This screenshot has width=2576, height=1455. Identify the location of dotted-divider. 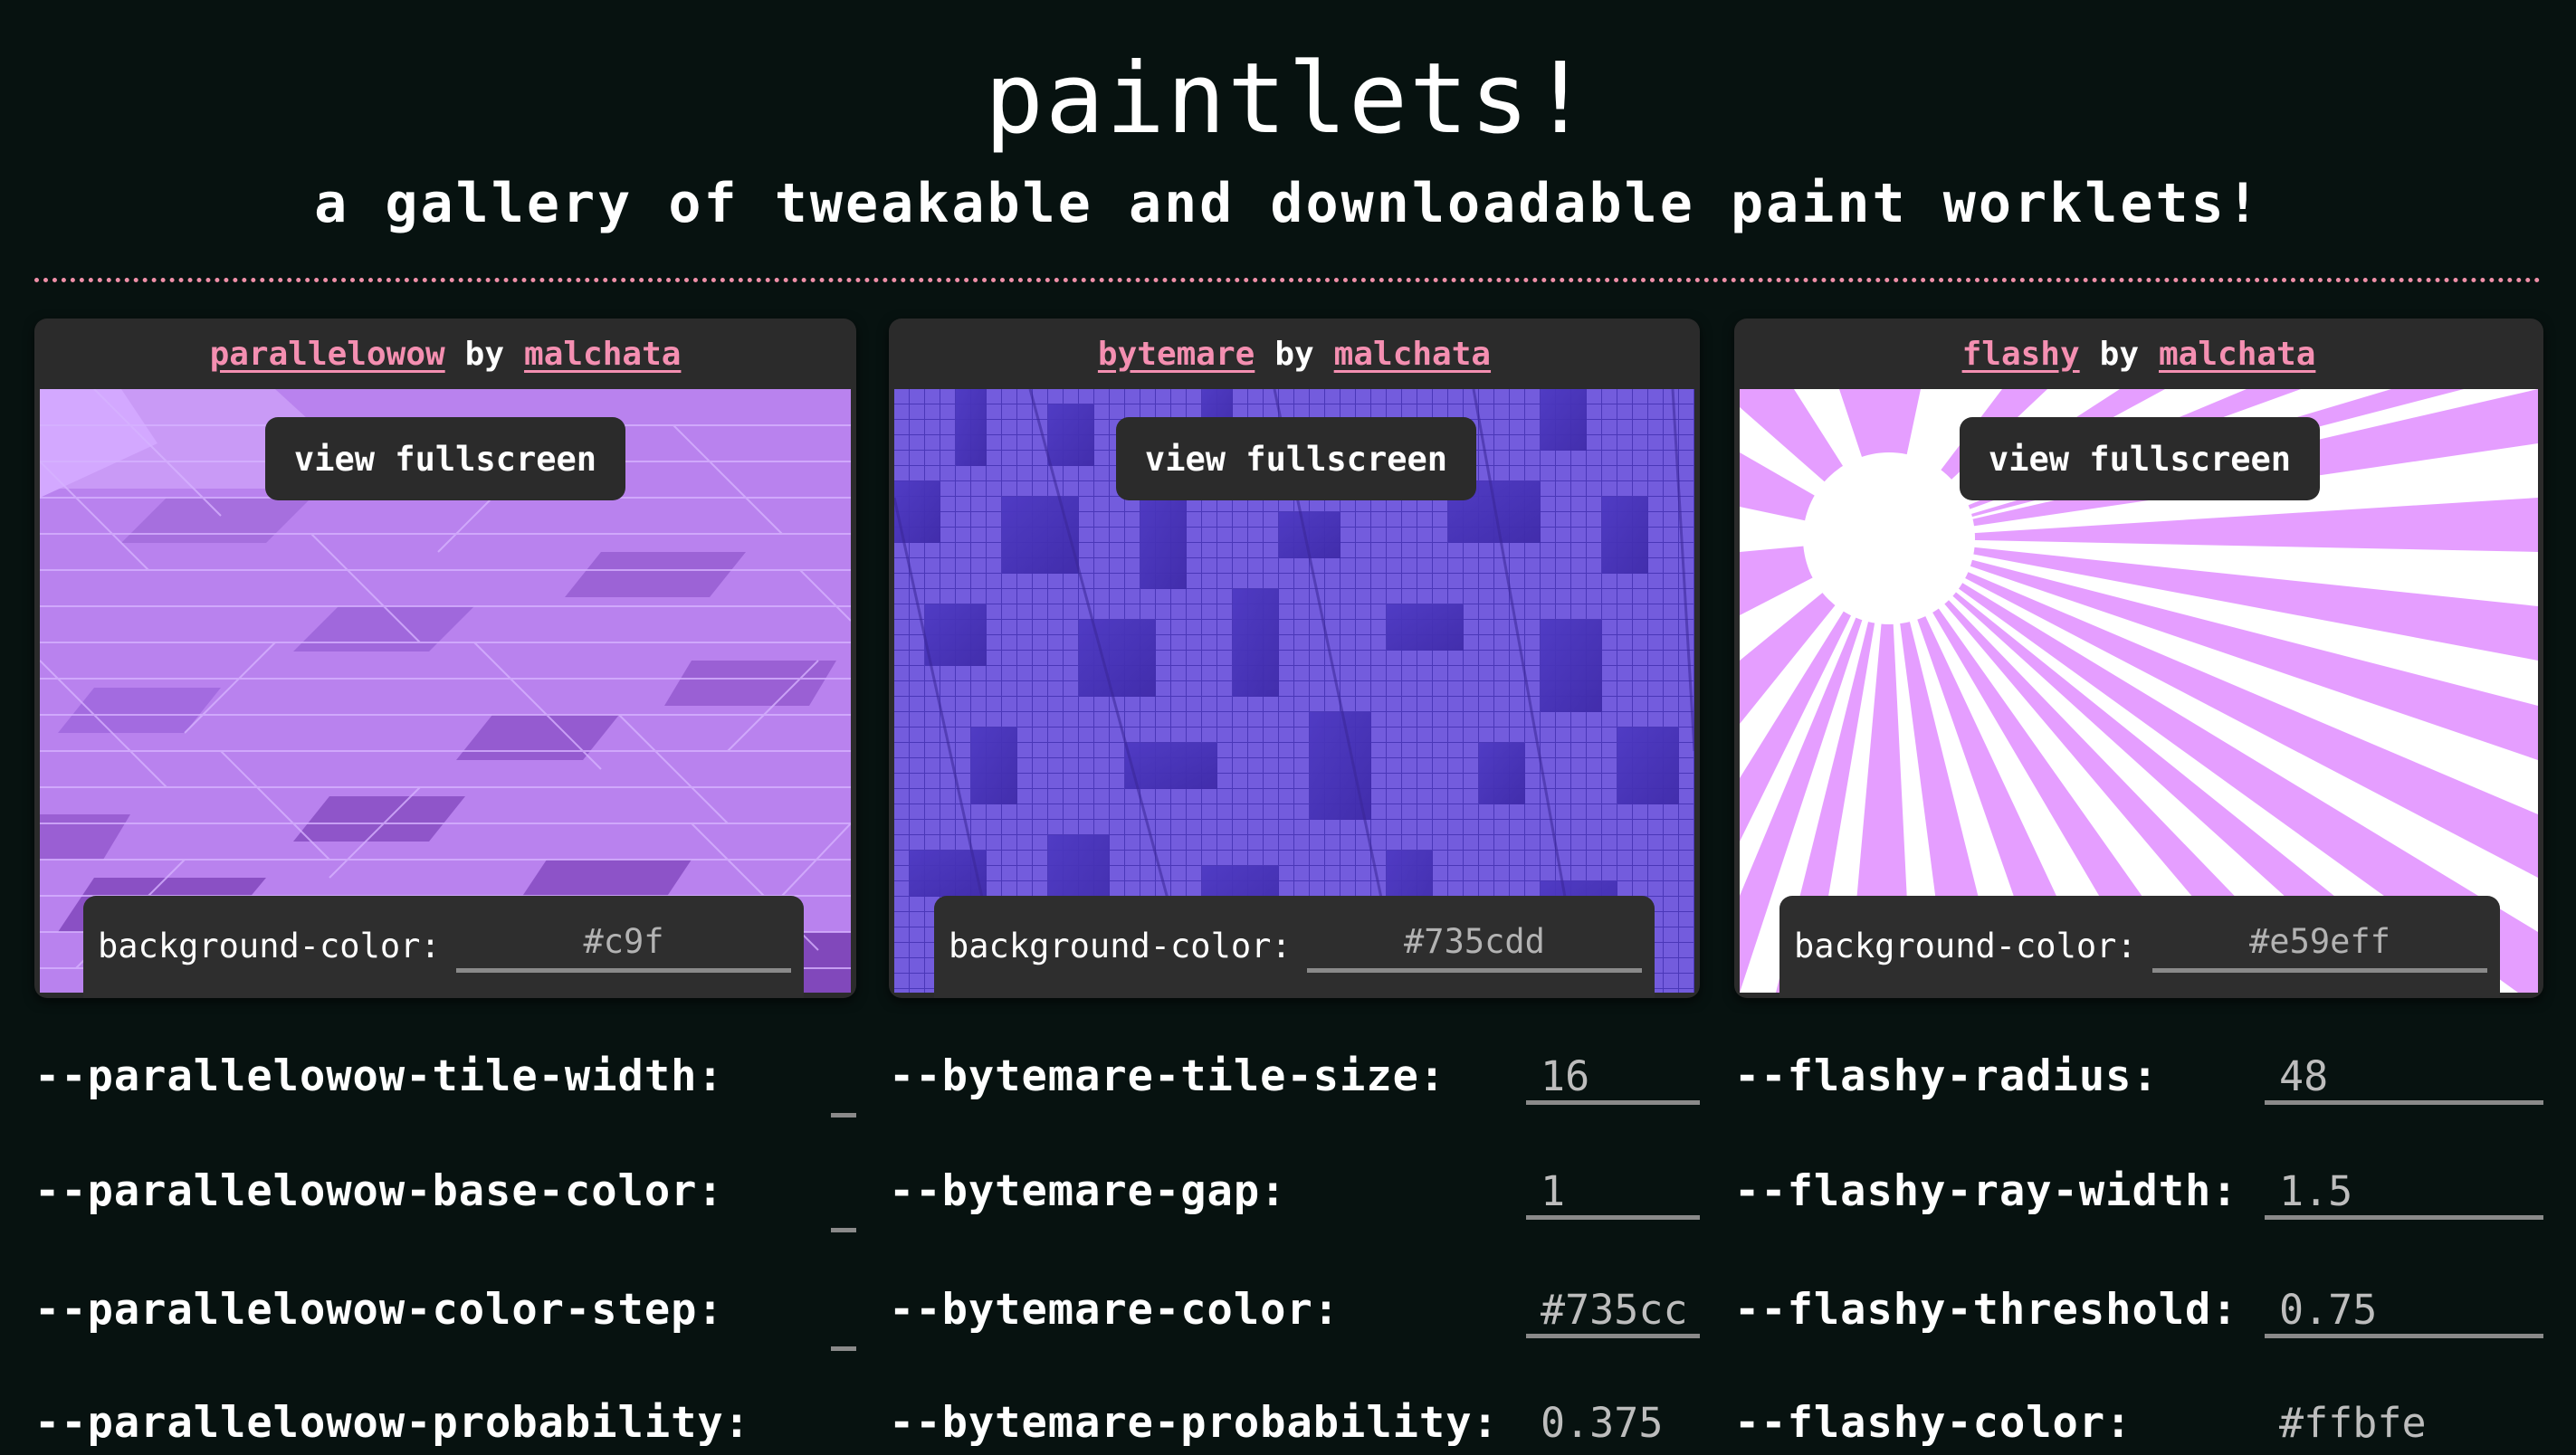
(1288, 280).